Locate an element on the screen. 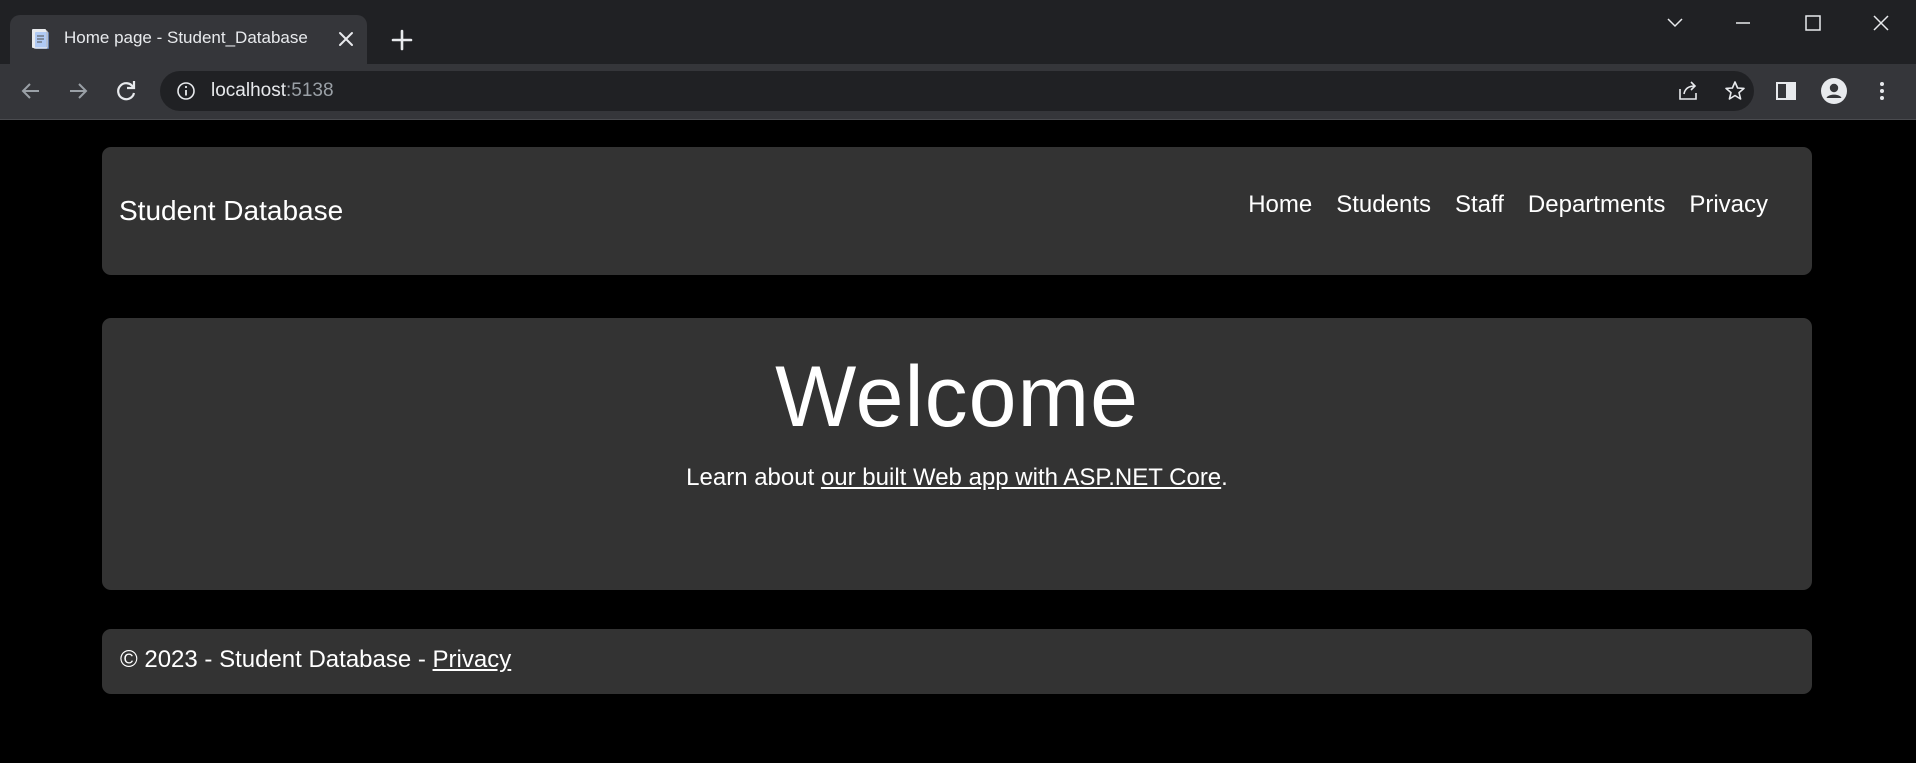 The image size is (1916, 763). url-host: localhost is located at coordinates (248, 90).